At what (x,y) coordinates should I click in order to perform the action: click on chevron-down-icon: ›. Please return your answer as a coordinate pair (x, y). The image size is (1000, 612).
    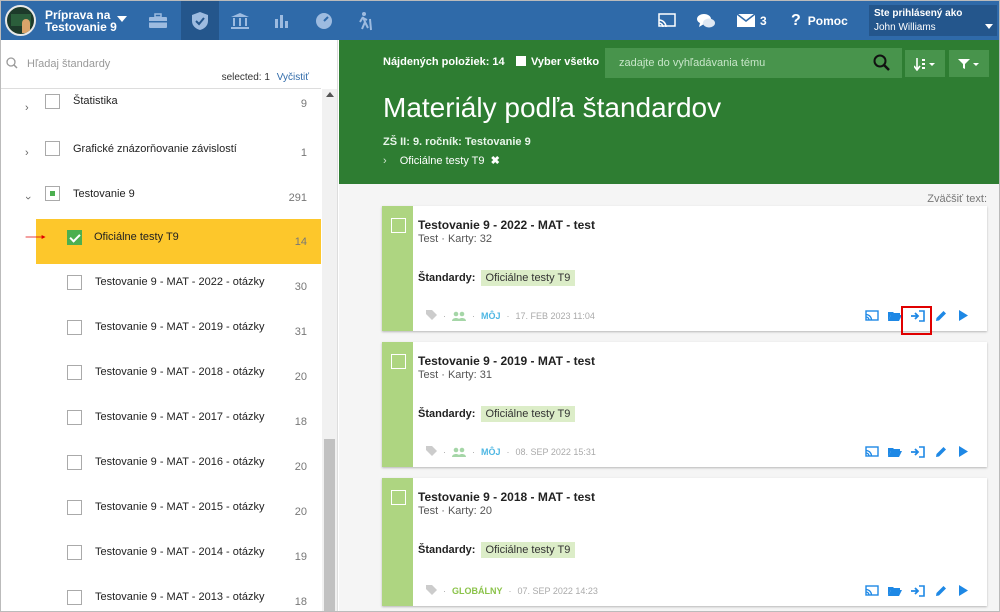
    Looking at the image, I should click on (28, 198).